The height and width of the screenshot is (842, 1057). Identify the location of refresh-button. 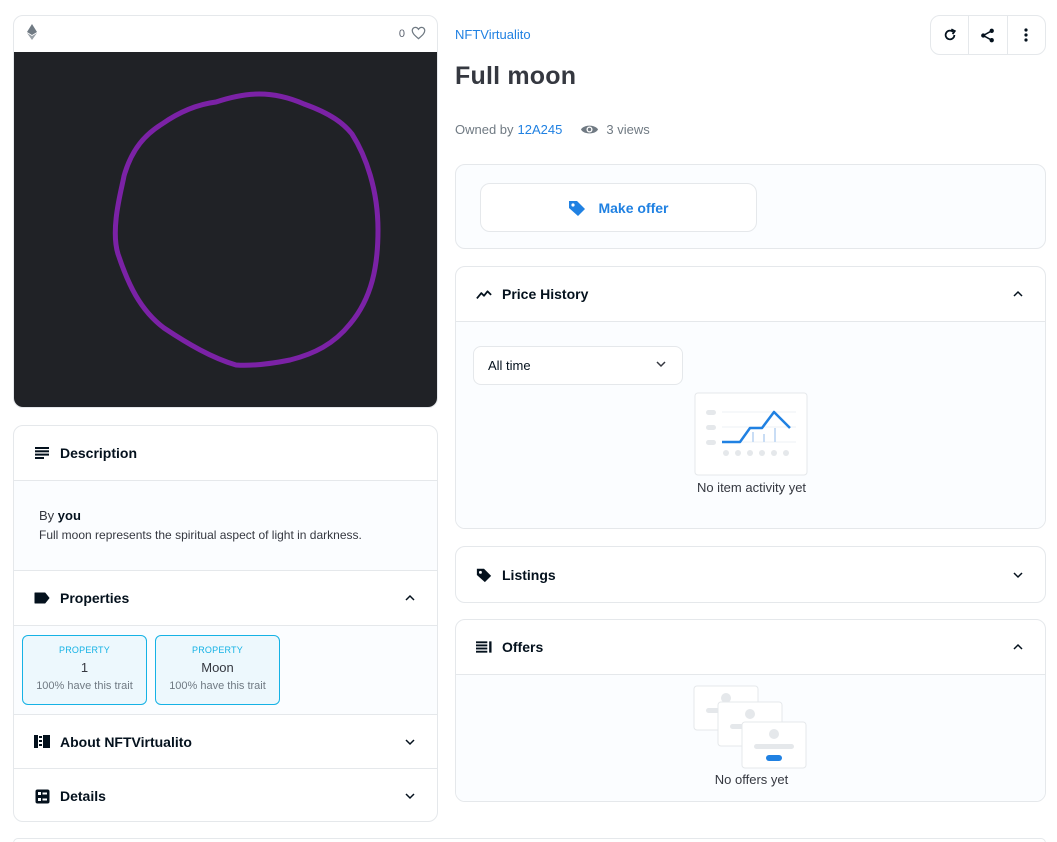
(950, 35).